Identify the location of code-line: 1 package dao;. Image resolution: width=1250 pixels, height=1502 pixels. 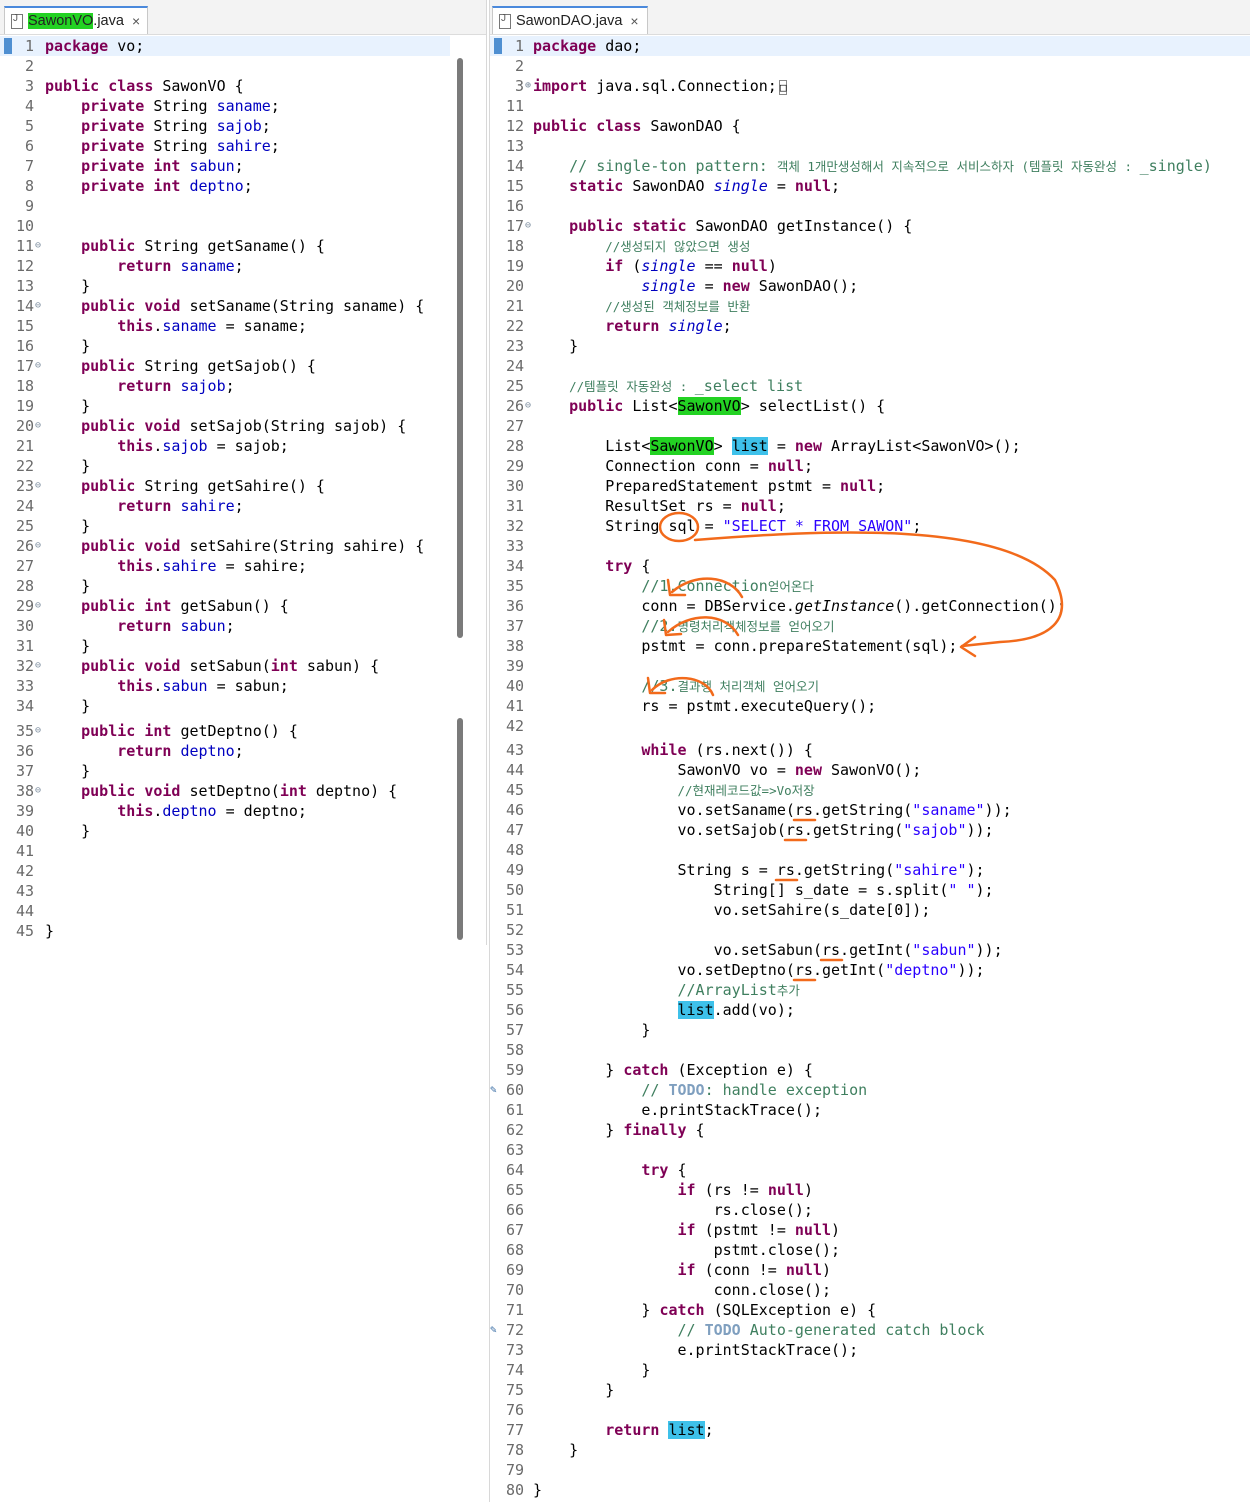
(870, 46).